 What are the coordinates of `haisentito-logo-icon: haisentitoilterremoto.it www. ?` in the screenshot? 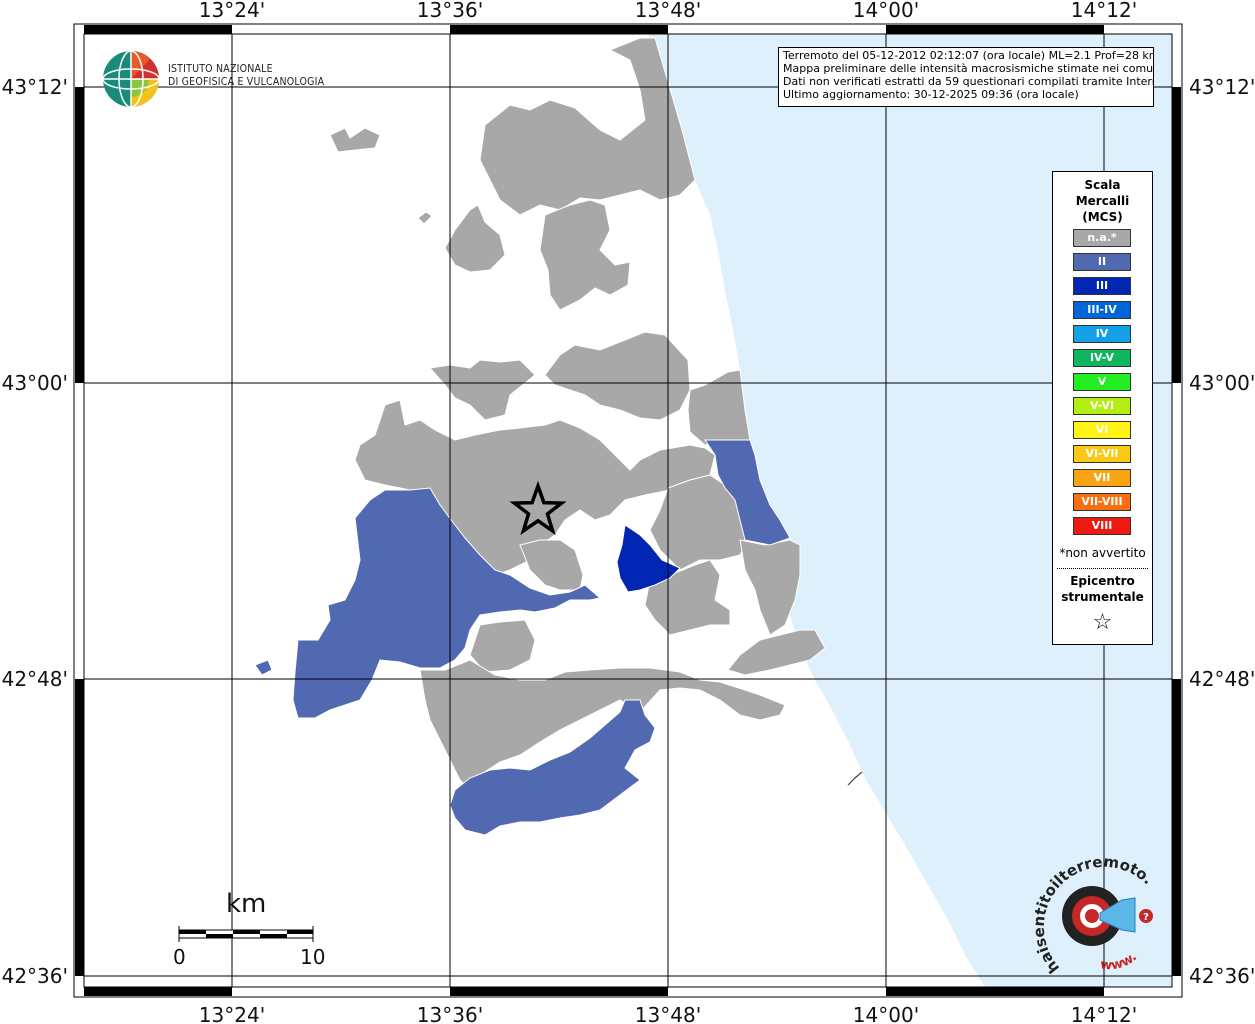 It's located at (1093, 917).